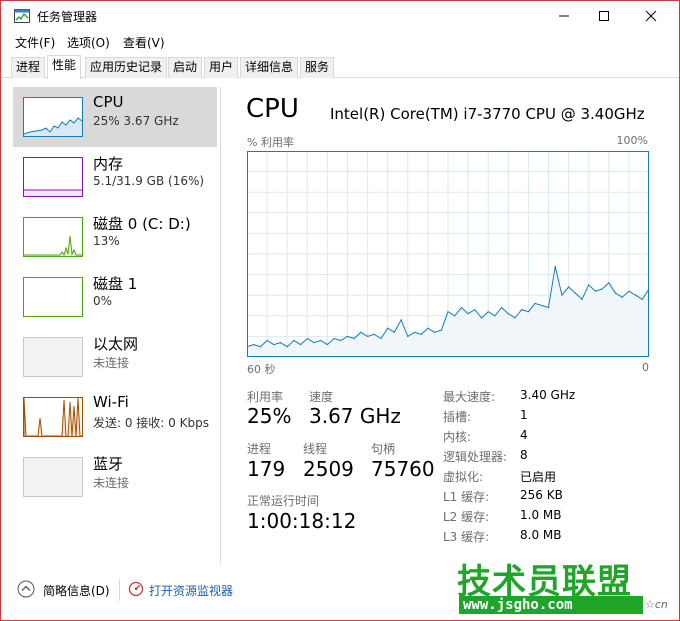  Describe the element at coordinates (53, 126) in the screenshot. I see `cpu-thumbnail-svg` at that location.